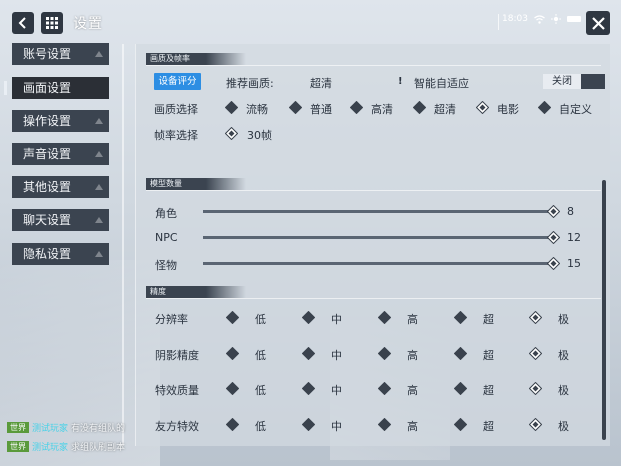 This screenshot has height=466, width=621. I want to click on clock: 18:03, so click(515, 19).